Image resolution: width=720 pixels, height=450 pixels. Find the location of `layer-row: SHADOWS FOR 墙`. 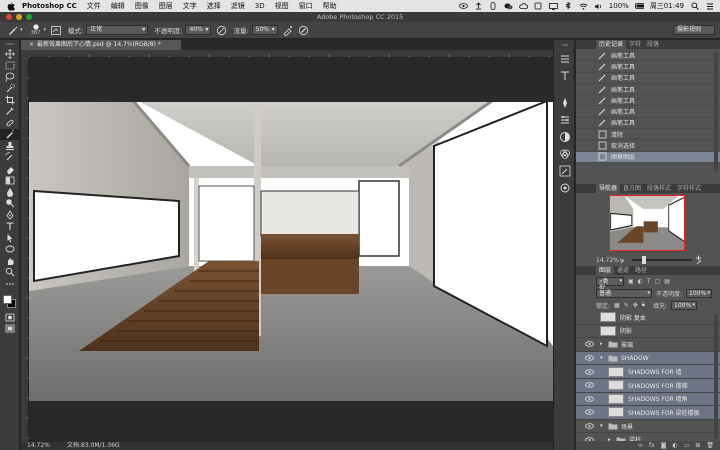

layer-row: SHADOWS FOR 墙 is located at coordinates (648, 372).